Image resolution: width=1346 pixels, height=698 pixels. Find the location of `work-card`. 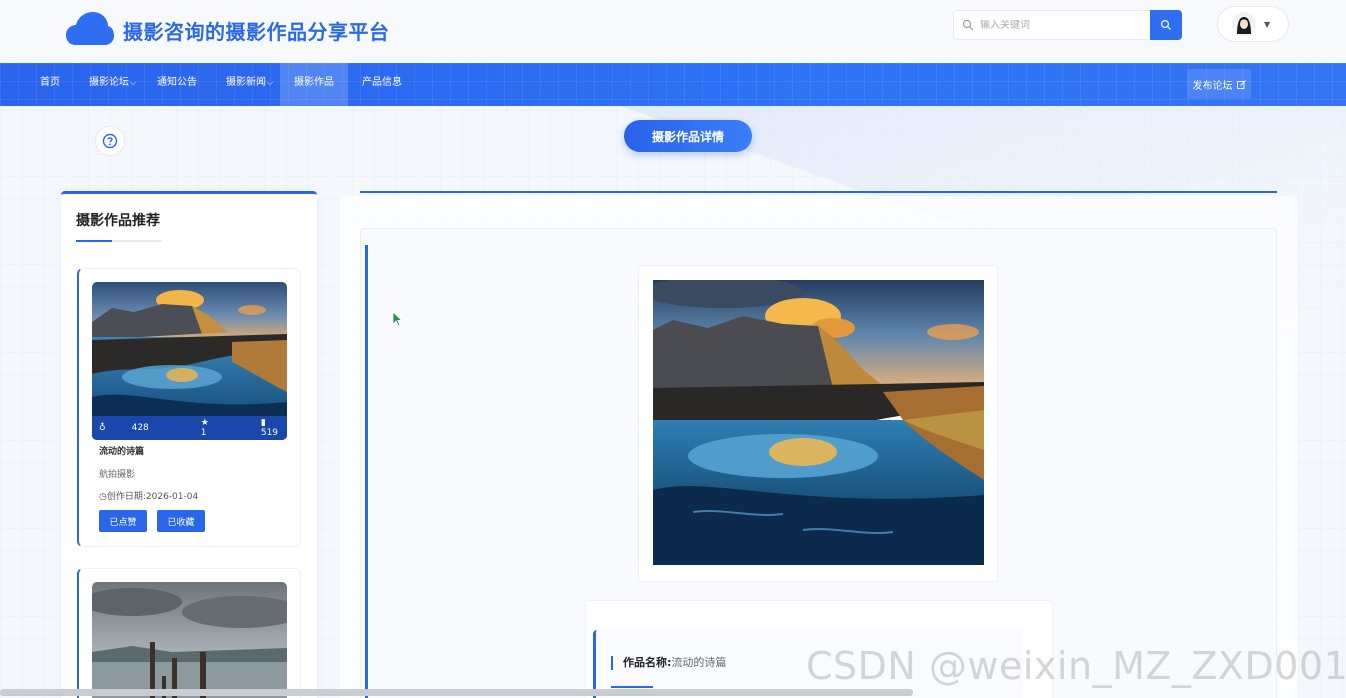

work-card is located at coordinates (189, 633).